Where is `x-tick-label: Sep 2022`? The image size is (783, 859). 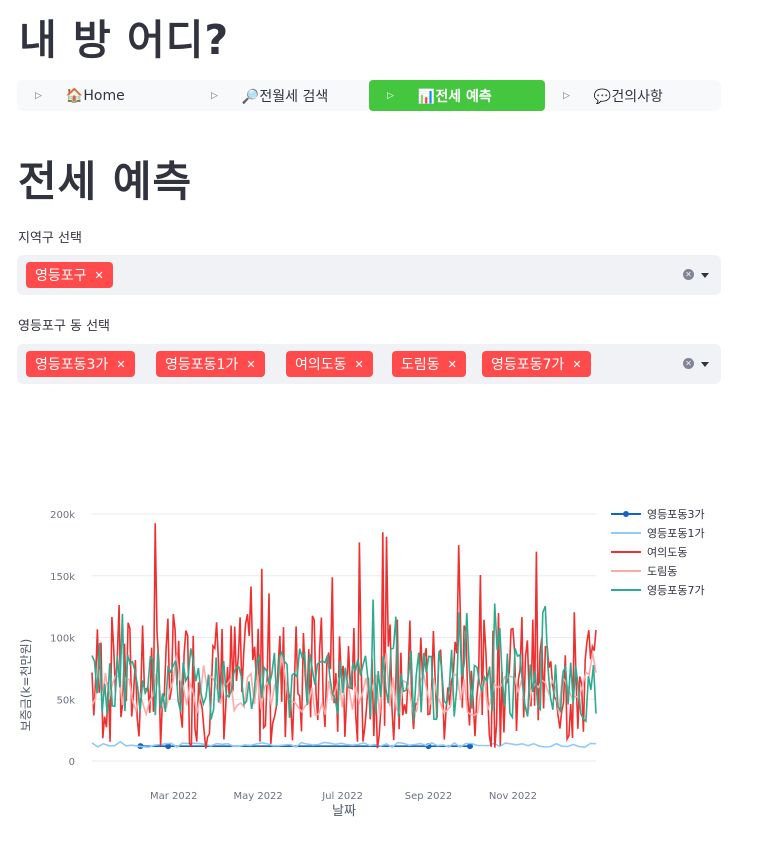
x-tick-label: Sep 2022 is located at coordinates (428, 796).